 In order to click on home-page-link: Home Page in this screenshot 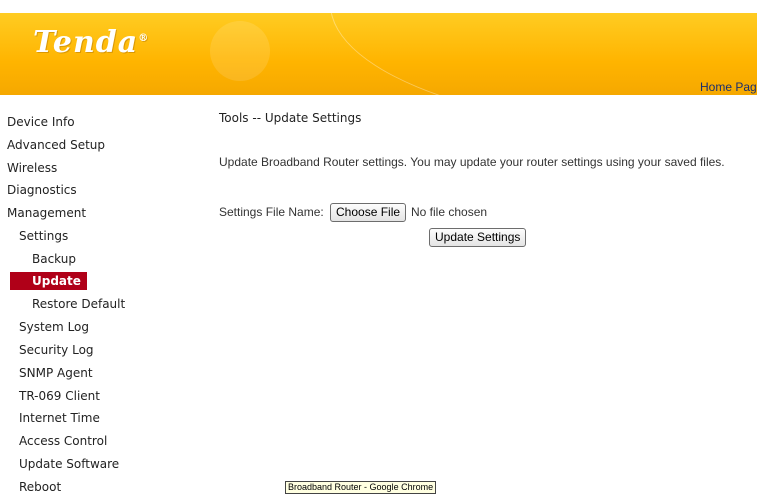, I will do `click(728, 87)`.